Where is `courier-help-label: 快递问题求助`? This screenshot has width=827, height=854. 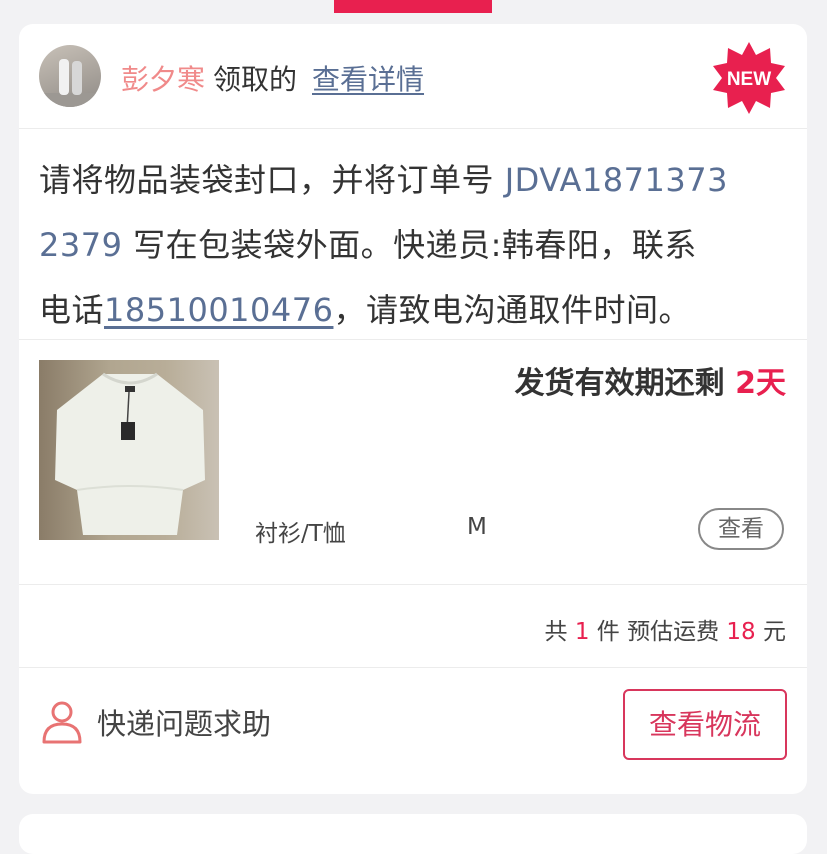
courier-help-label: 快递问题求助 is located at coordinates (184, 724).